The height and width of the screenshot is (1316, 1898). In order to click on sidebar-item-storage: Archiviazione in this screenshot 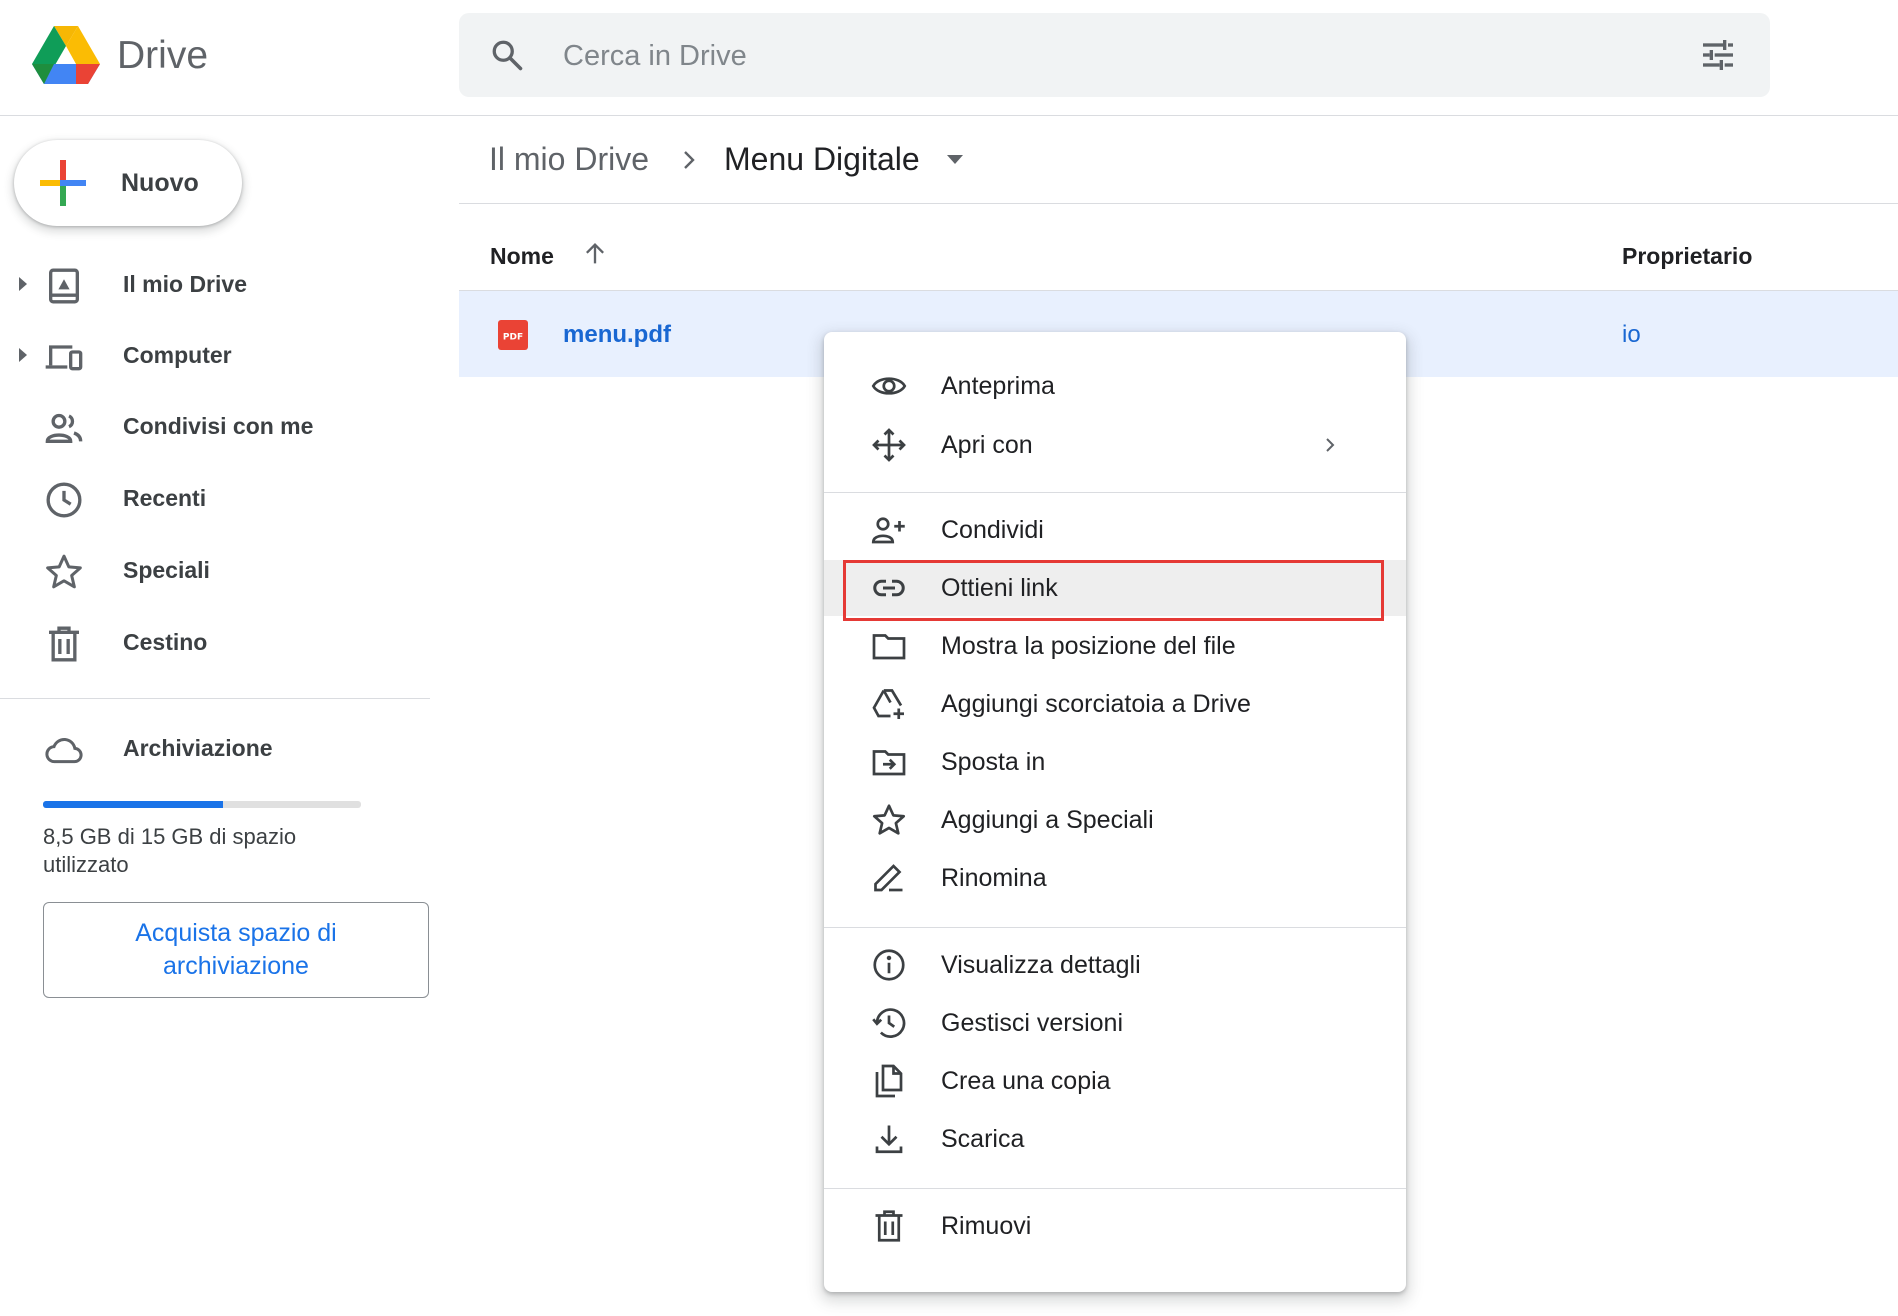, I will do `click(215, 748)`.